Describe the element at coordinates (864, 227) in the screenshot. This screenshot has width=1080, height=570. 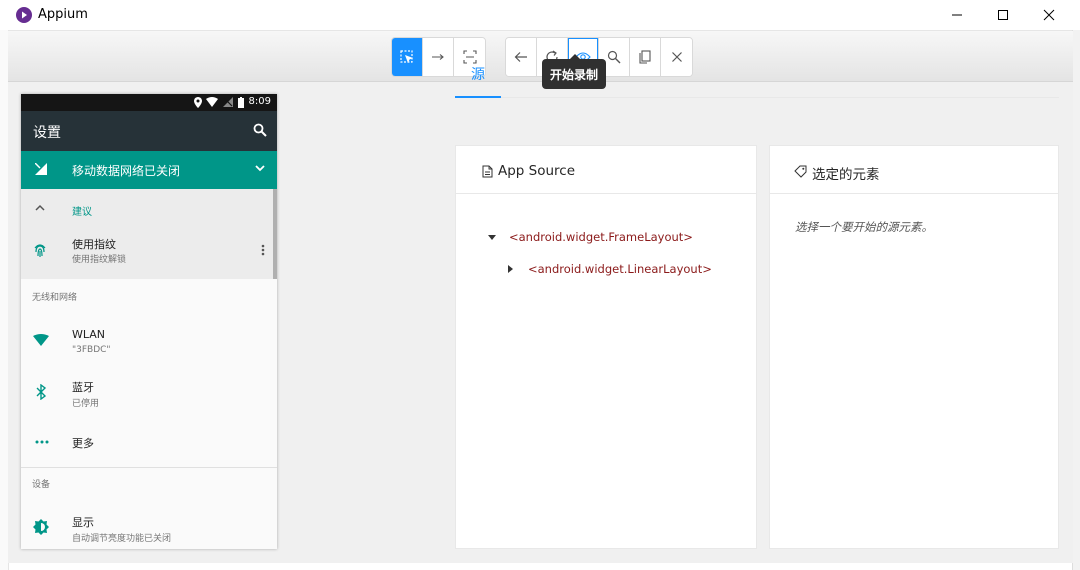
I see `selected-element-hint: 选择一个要开始的源元素。` at that location.